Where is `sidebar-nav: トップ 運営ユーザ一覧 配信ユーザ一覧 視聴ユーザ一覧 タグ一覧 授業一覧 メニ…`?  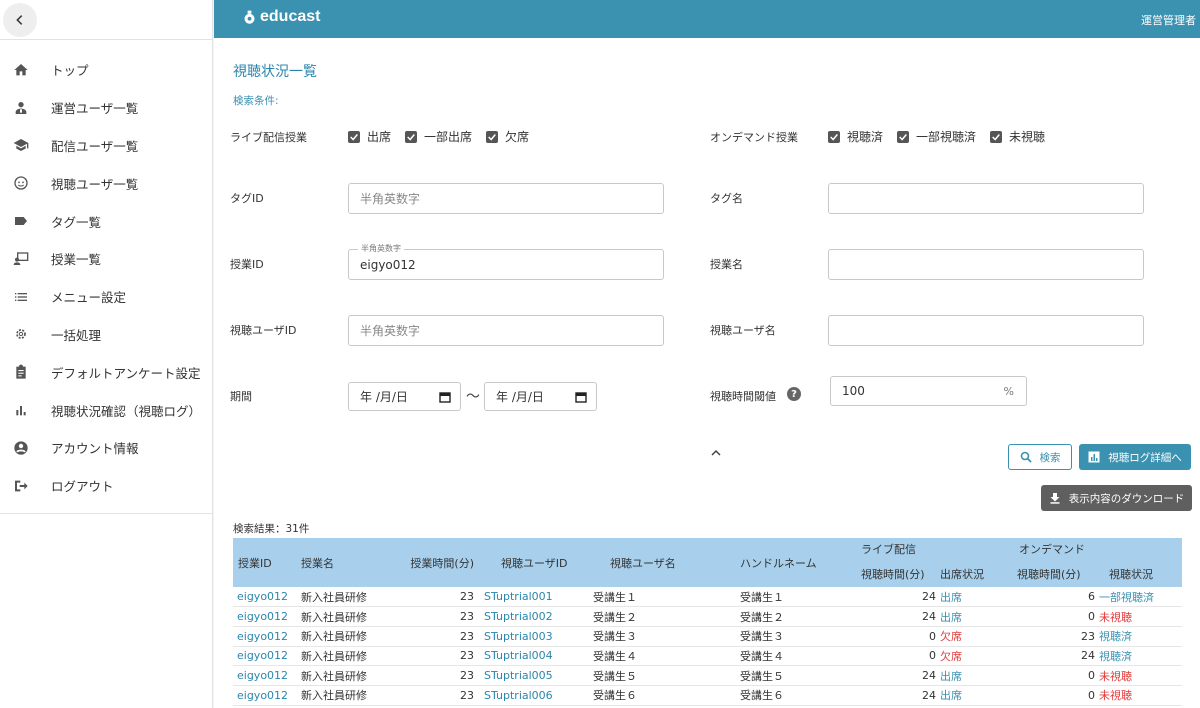 sidebar-nav: トップ 運営ユーザ一覧 配信ユーザ一覧 視聴ユーザ一覧 タグ一覧 授業一覧 メニ… is located at coordinates (106, 277).